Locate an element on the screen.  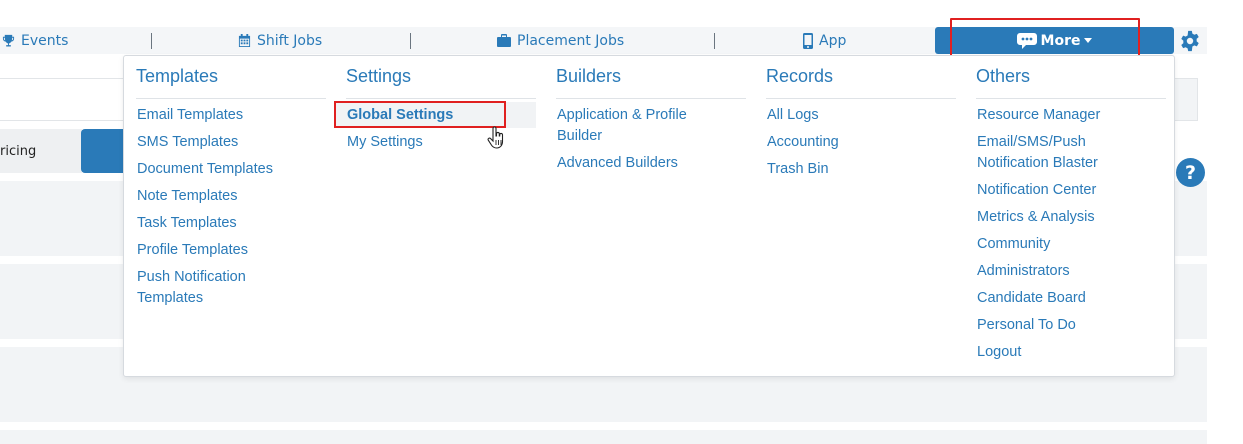
menu-item-all-logs: All Logs is located at coordinates (864, 115).